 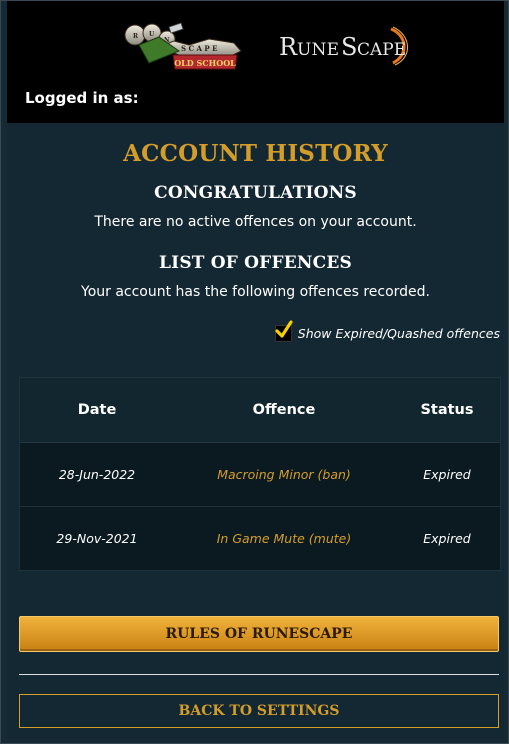 I want to click on offence-name: Macroing Minor (ban), so click(x=284, y=474).